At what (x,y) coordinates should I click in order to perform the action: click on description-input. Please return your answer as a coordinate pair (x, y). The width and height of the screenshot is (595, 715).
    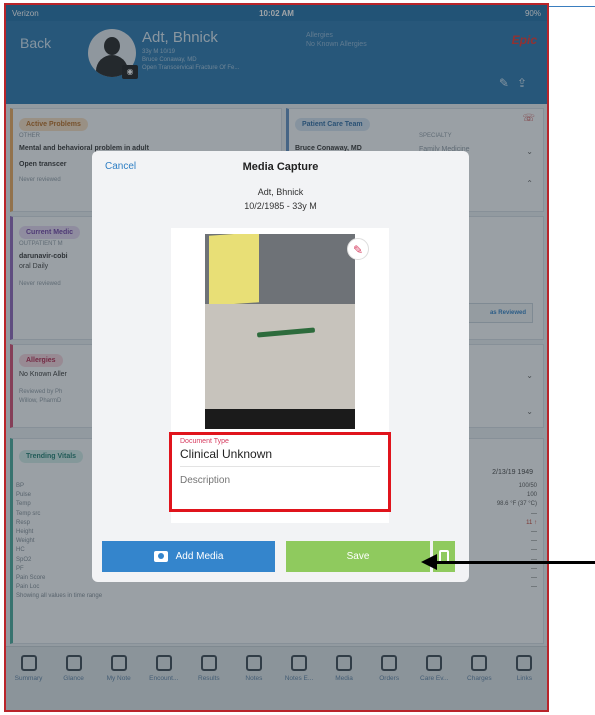
    Looking at the image, I should click on (275, 480).